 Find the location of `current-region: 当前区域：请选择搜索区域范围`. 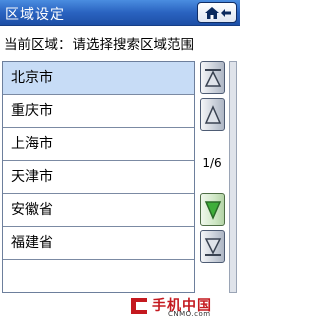

current-region: 当前区域：请选择搜索区域范围 is located at coordinates (99, 43).